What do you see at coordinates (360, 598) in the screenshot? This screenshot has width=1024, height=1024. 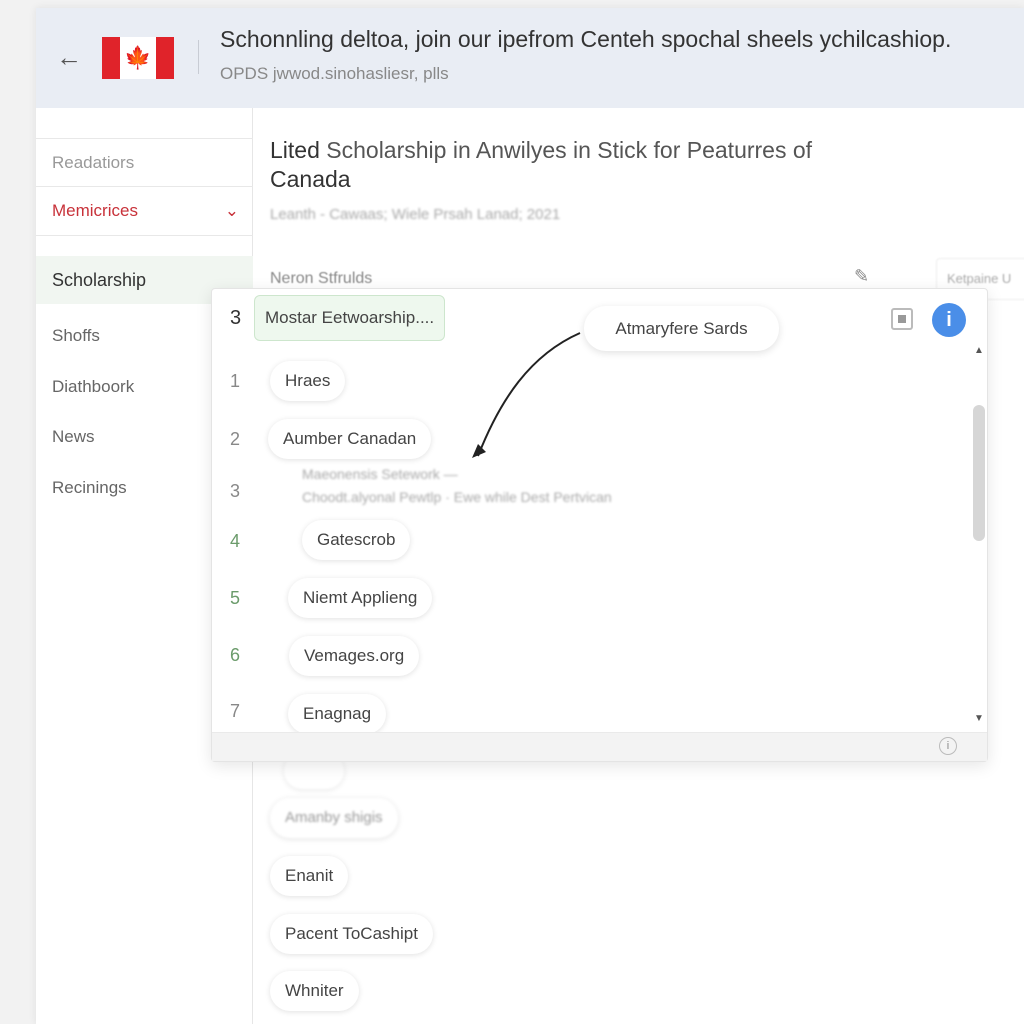 I see `list-item: Niemt Applieng` at bounding box center [360, 598].